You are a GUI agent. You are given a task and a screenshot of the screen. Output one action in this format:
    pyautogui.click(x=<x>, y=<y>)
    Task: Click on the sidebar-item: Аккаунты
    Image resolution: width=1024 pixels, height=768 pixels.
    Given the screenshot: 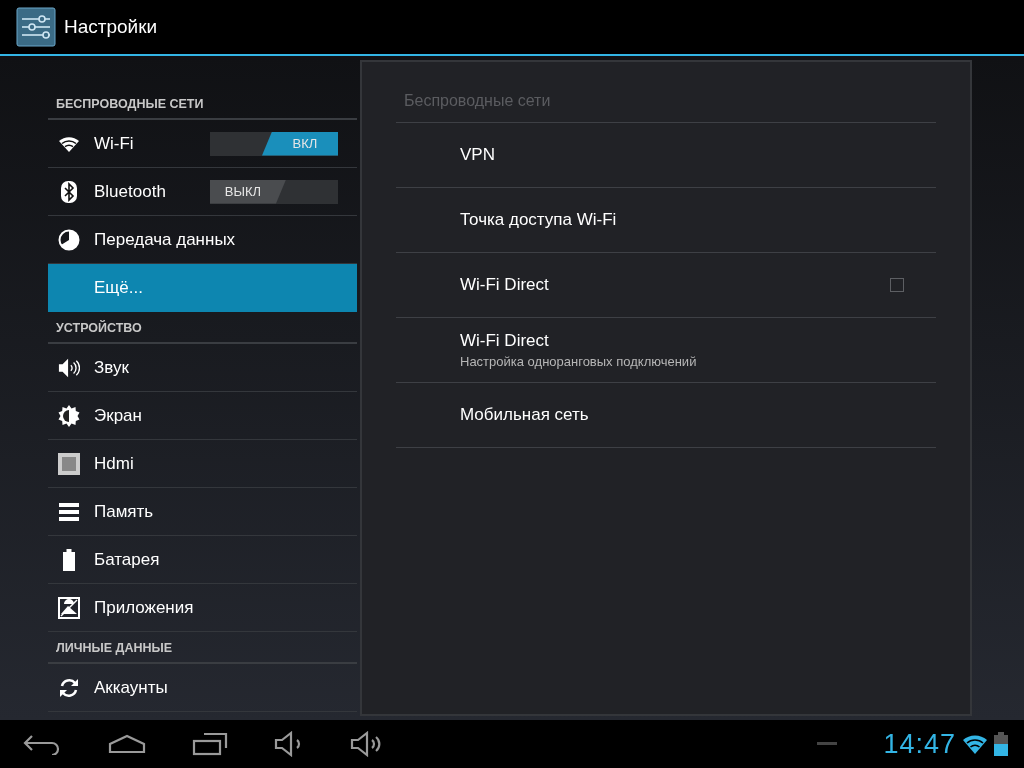 What is the action you would take?
    pyautogui.click(x=202, y=688)
    